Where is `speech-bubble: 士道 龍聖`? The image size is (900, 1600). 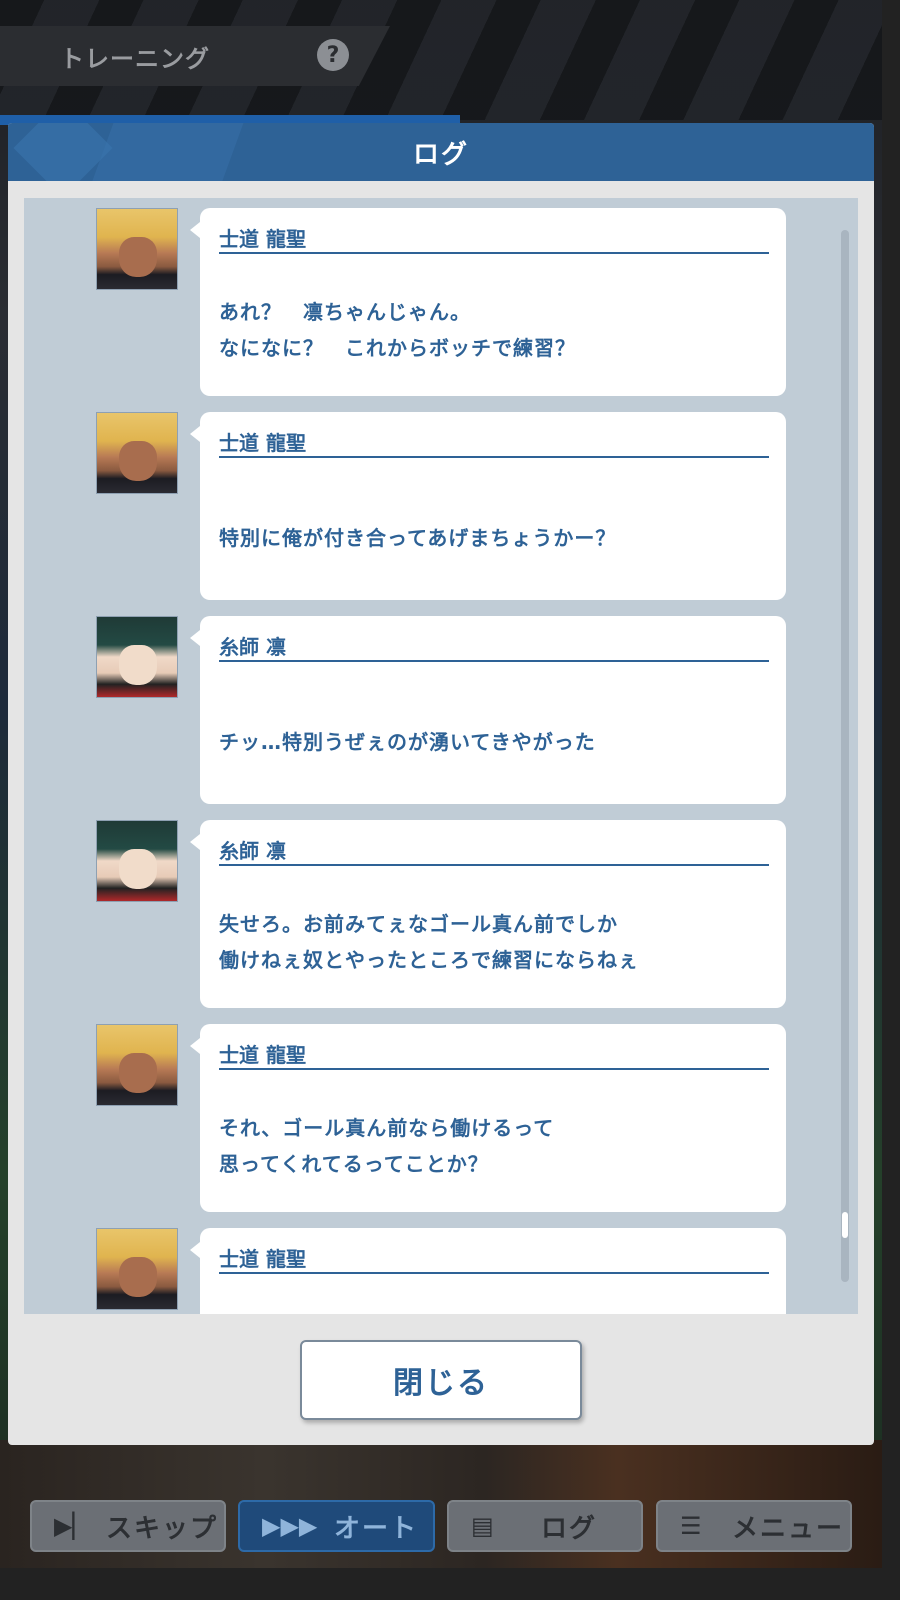
speech-bubble: 士道 龍聖 is located at coordinates (488, 1271).